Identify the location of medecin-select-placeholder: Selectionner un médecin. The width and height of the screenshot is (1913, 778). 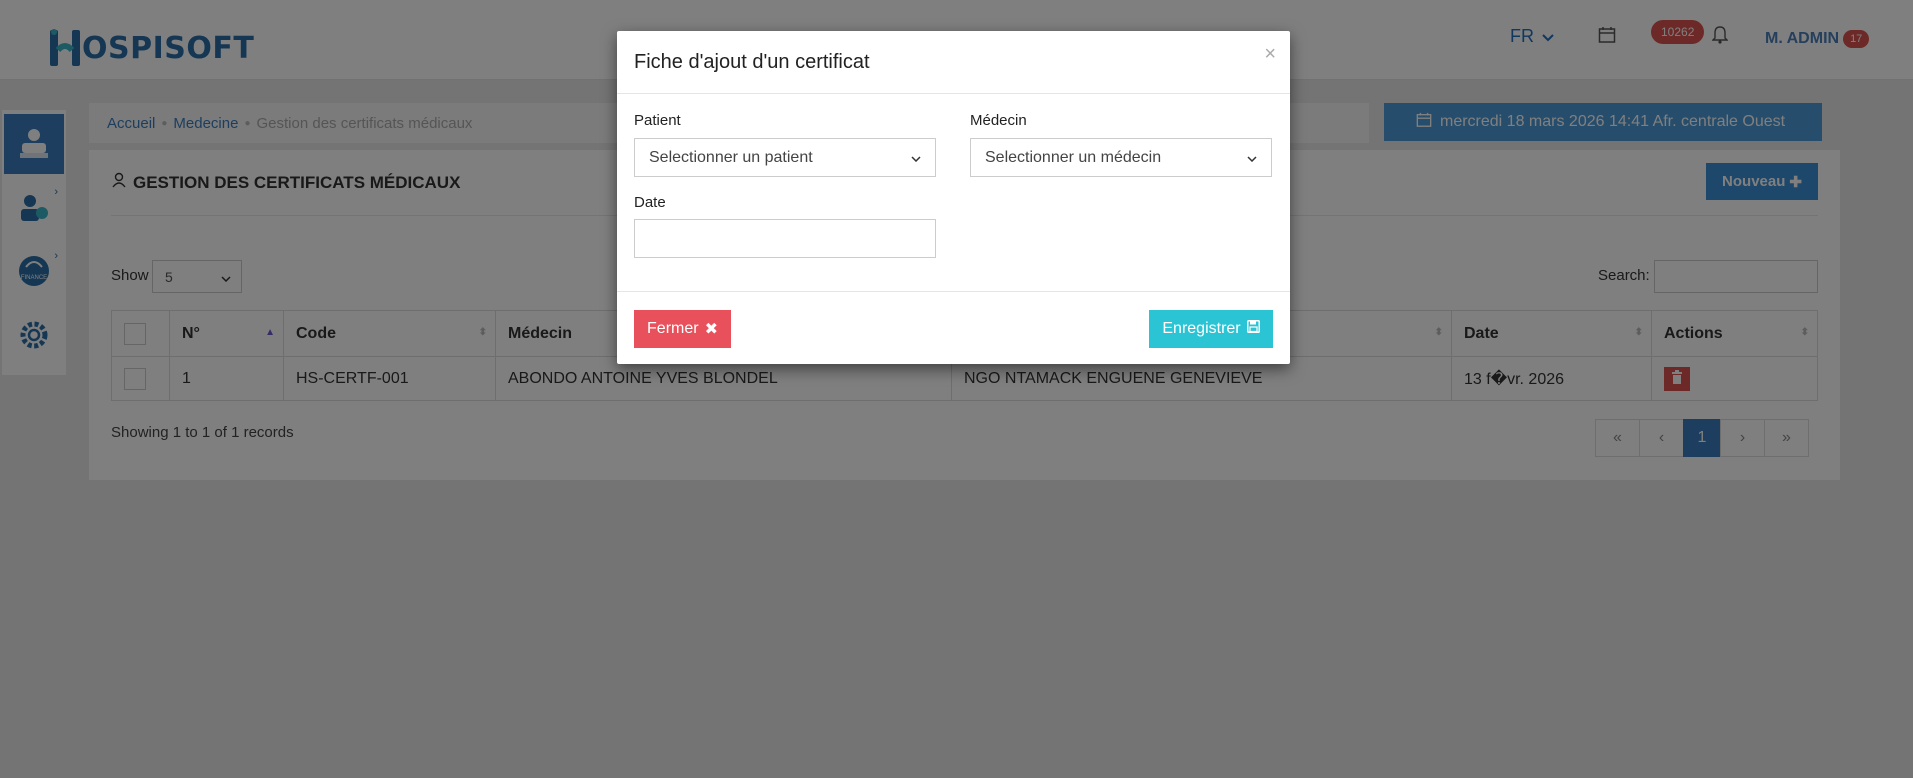
(1073, 157).